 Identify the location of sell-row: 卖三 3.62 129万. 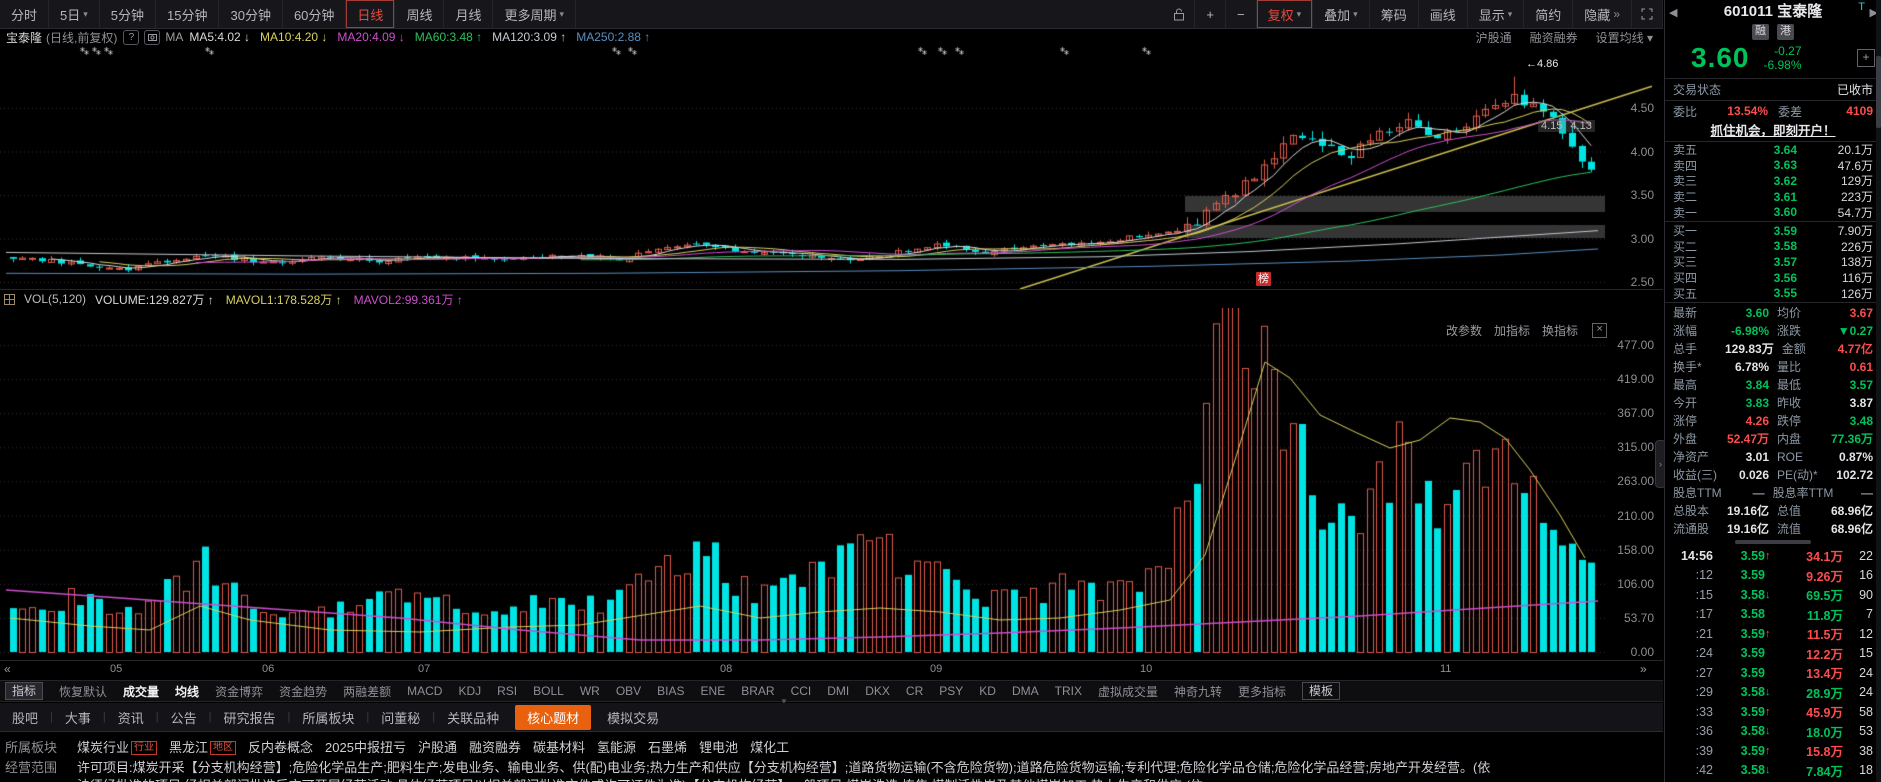
(1773, 181).